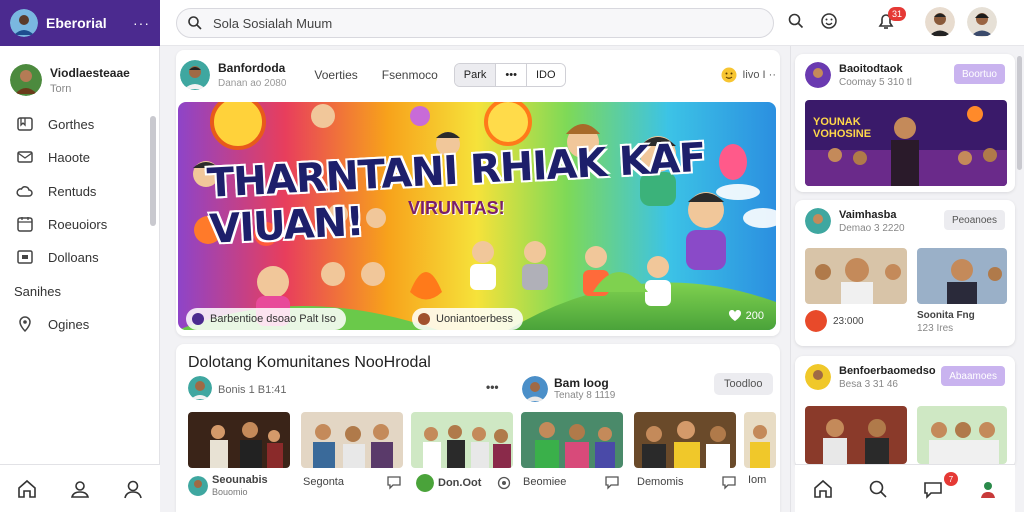  What do you see at coordinates (335, 75) in the screenshot?
I see `post-tab-voerties: Voerties` at bounding box center [335, 75].